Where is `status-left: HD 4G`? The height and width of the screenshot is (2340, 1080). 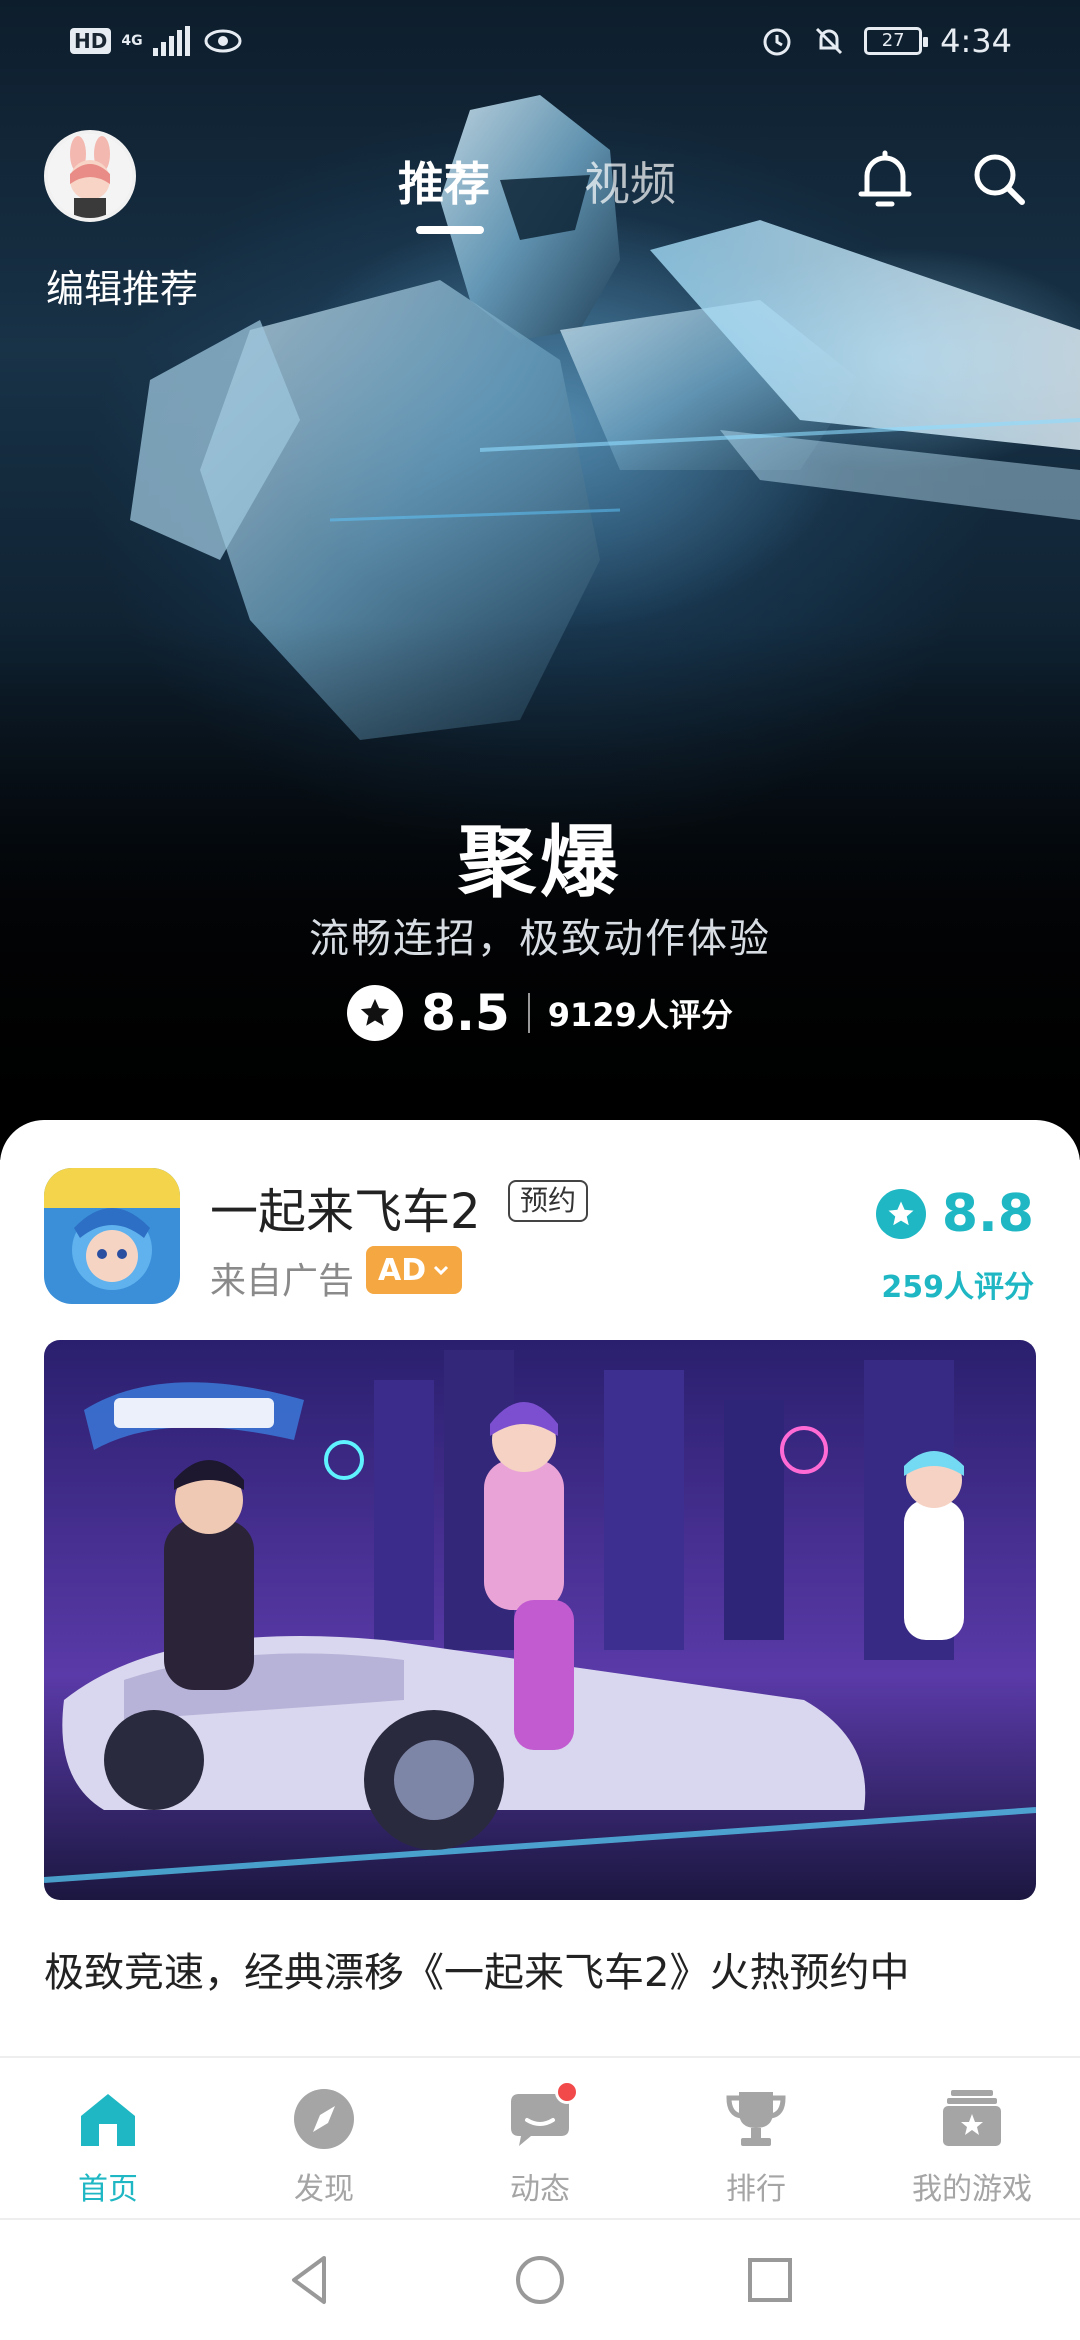 status-left: HD 4G is located at coordinates (156, 41).